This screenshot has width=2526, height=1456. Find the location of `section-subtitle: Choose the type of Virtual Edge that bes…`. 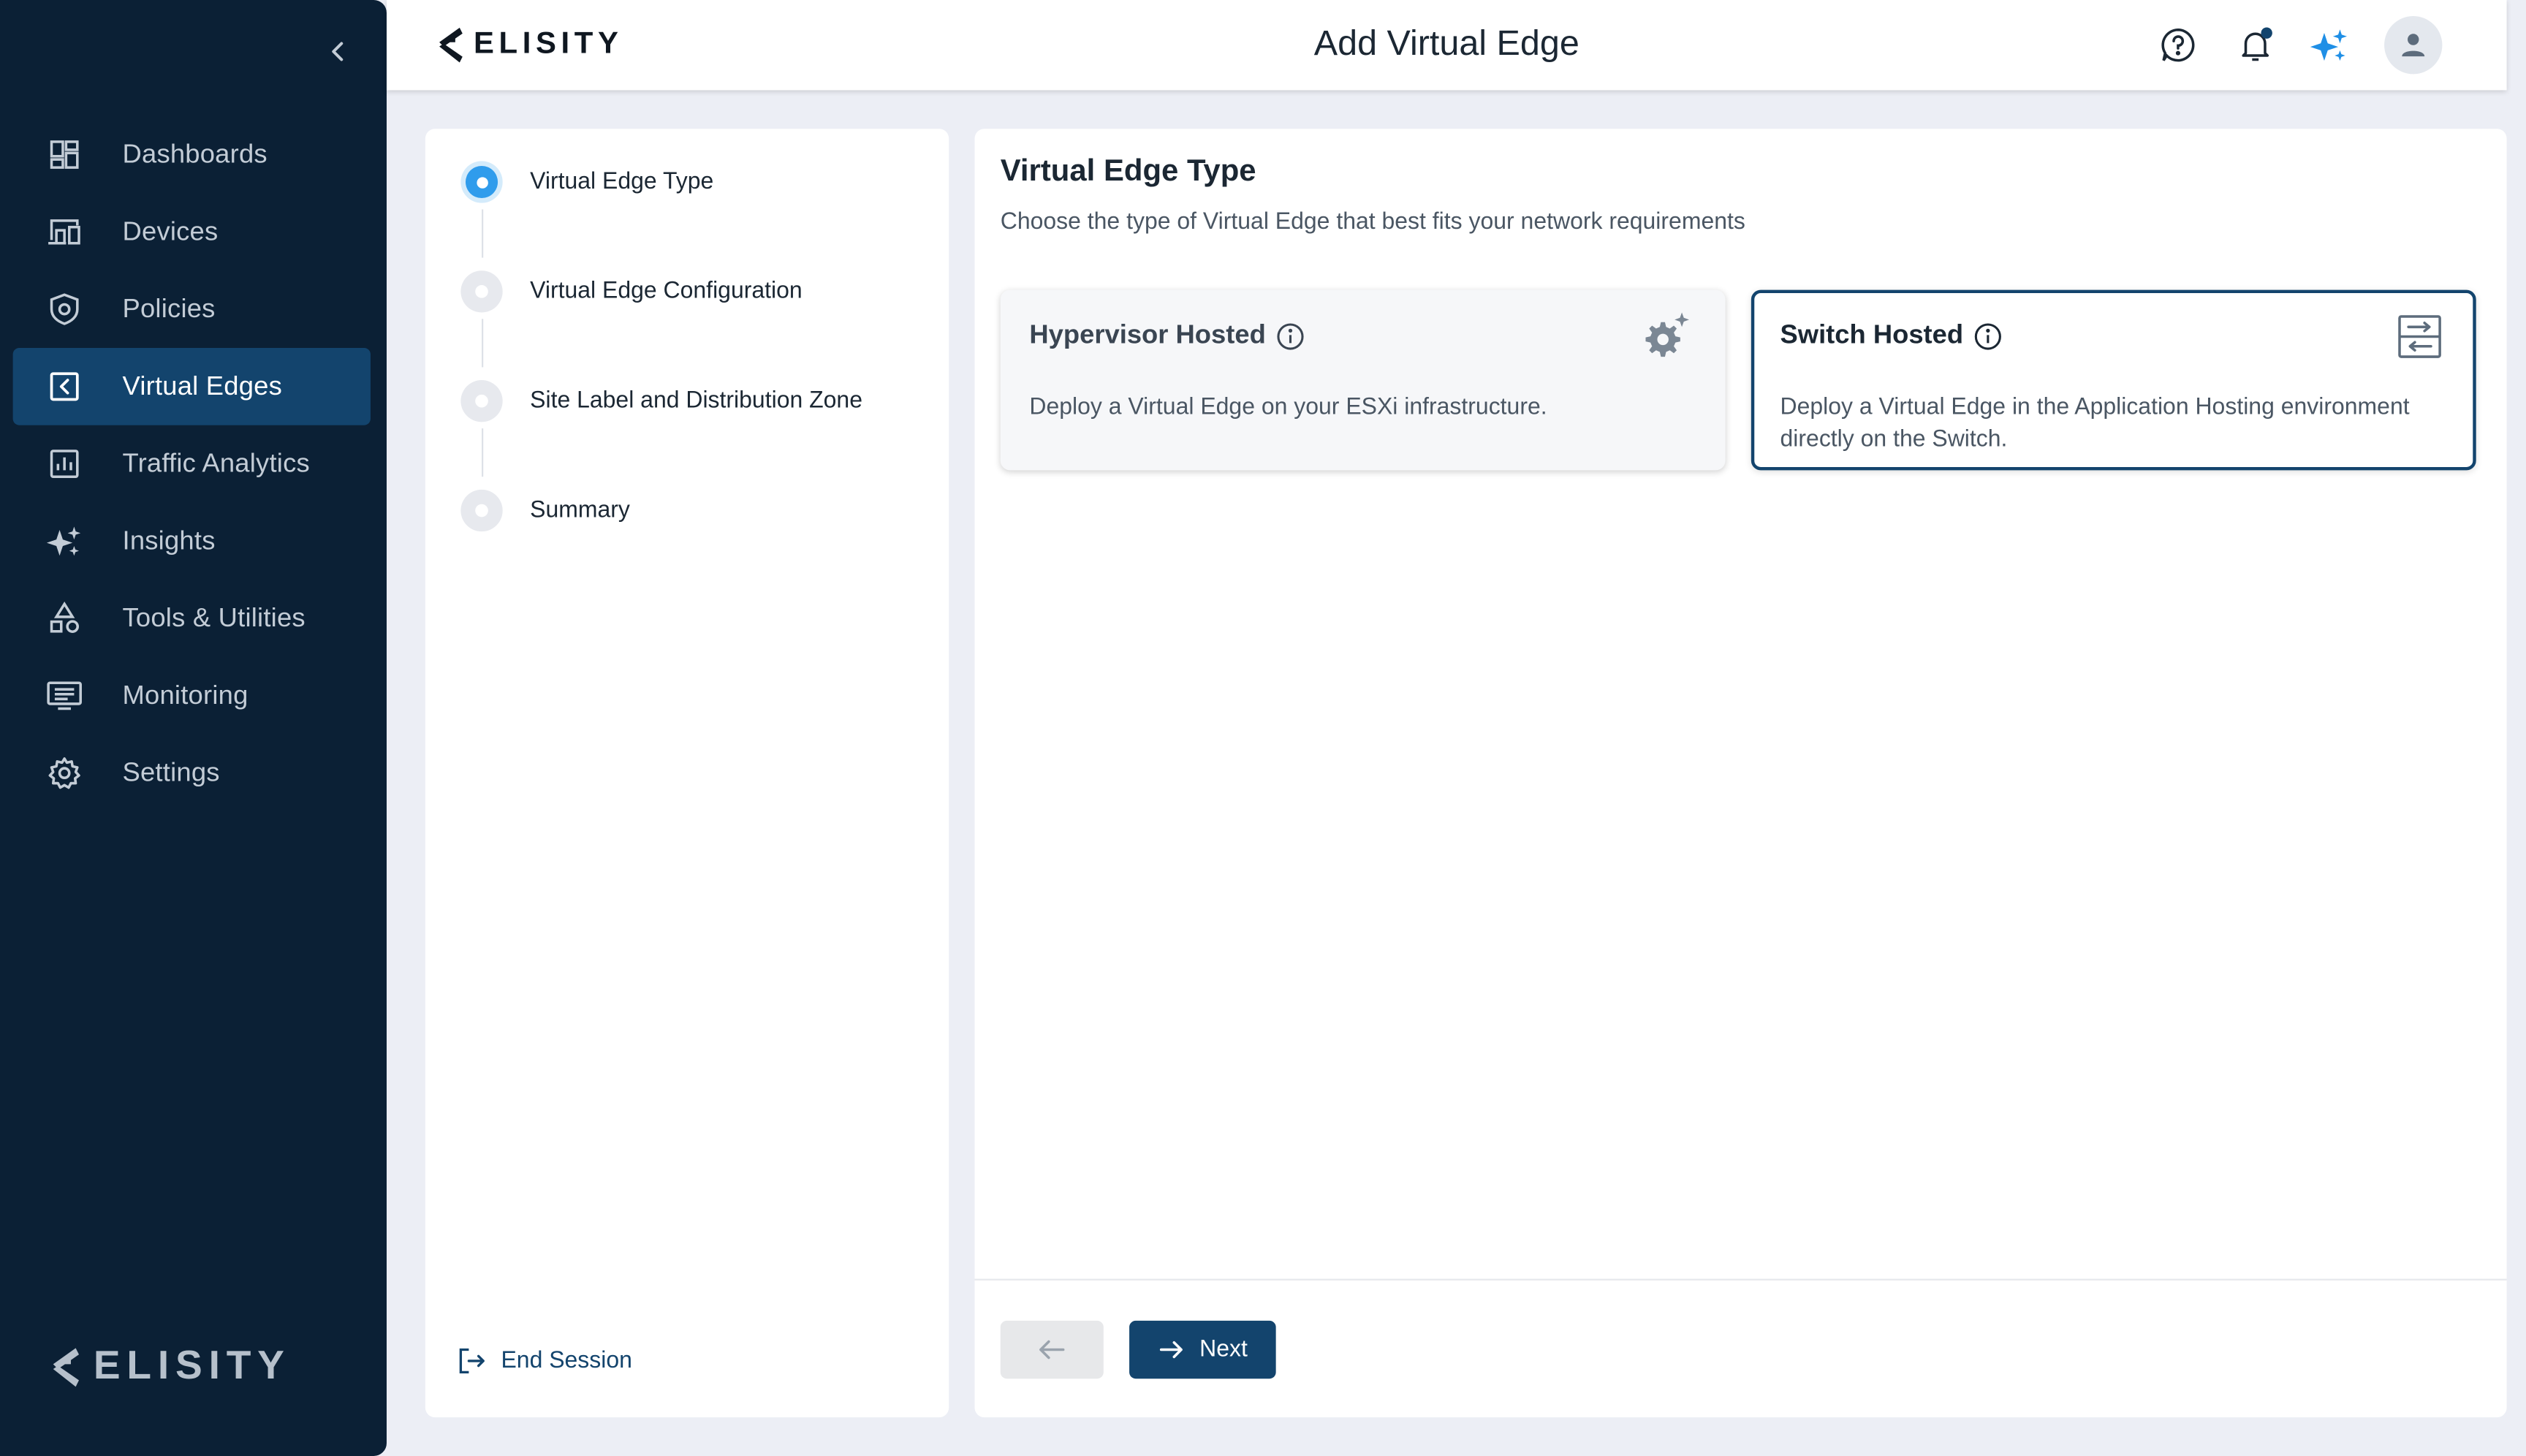

section-subtitle: Choose the type of Virtual Edge that bes… is located at coordinates (1372, 222).